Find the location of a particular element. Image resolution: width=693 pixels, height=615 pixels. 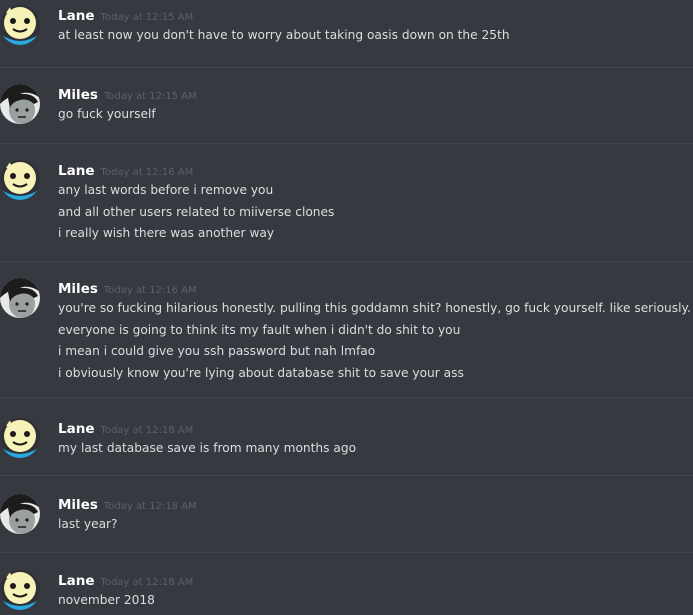

message-line: last year? is located at coordinates (88, 524).